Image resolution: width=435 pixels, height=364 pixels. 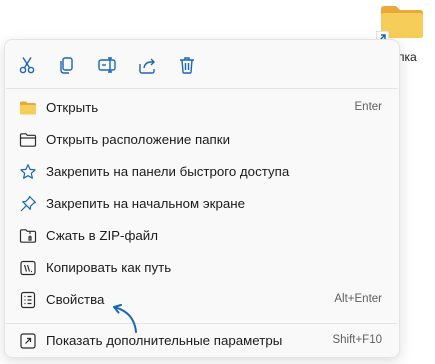 What do you see at coordinates (202, 236) in the screenshot?
I see `menu-item-compress-zip: Сжать в ZIP-файл` at bounding box center [202, 236].